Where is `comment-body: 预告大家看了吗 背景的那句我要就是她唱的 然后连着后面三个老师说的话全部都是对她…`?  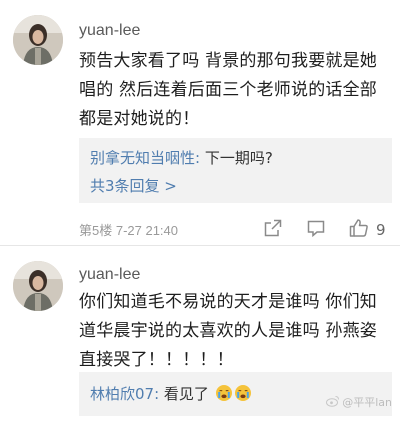
comment-body: 预告大家看了吗 背景的那句我要就是她唱的 然后连着后面三个老师说的话全部都是对她… is located at coordinates (228, 90).